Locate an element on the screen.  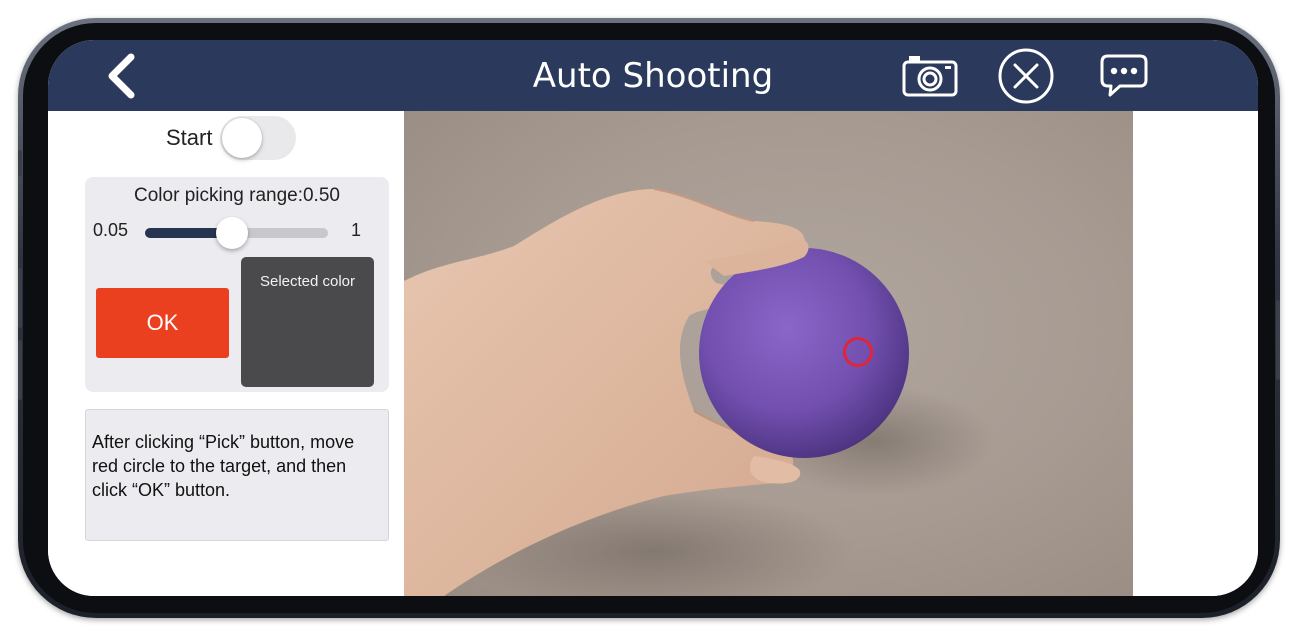
range-min-label: 0.05 is located at coordinates (111, 230).